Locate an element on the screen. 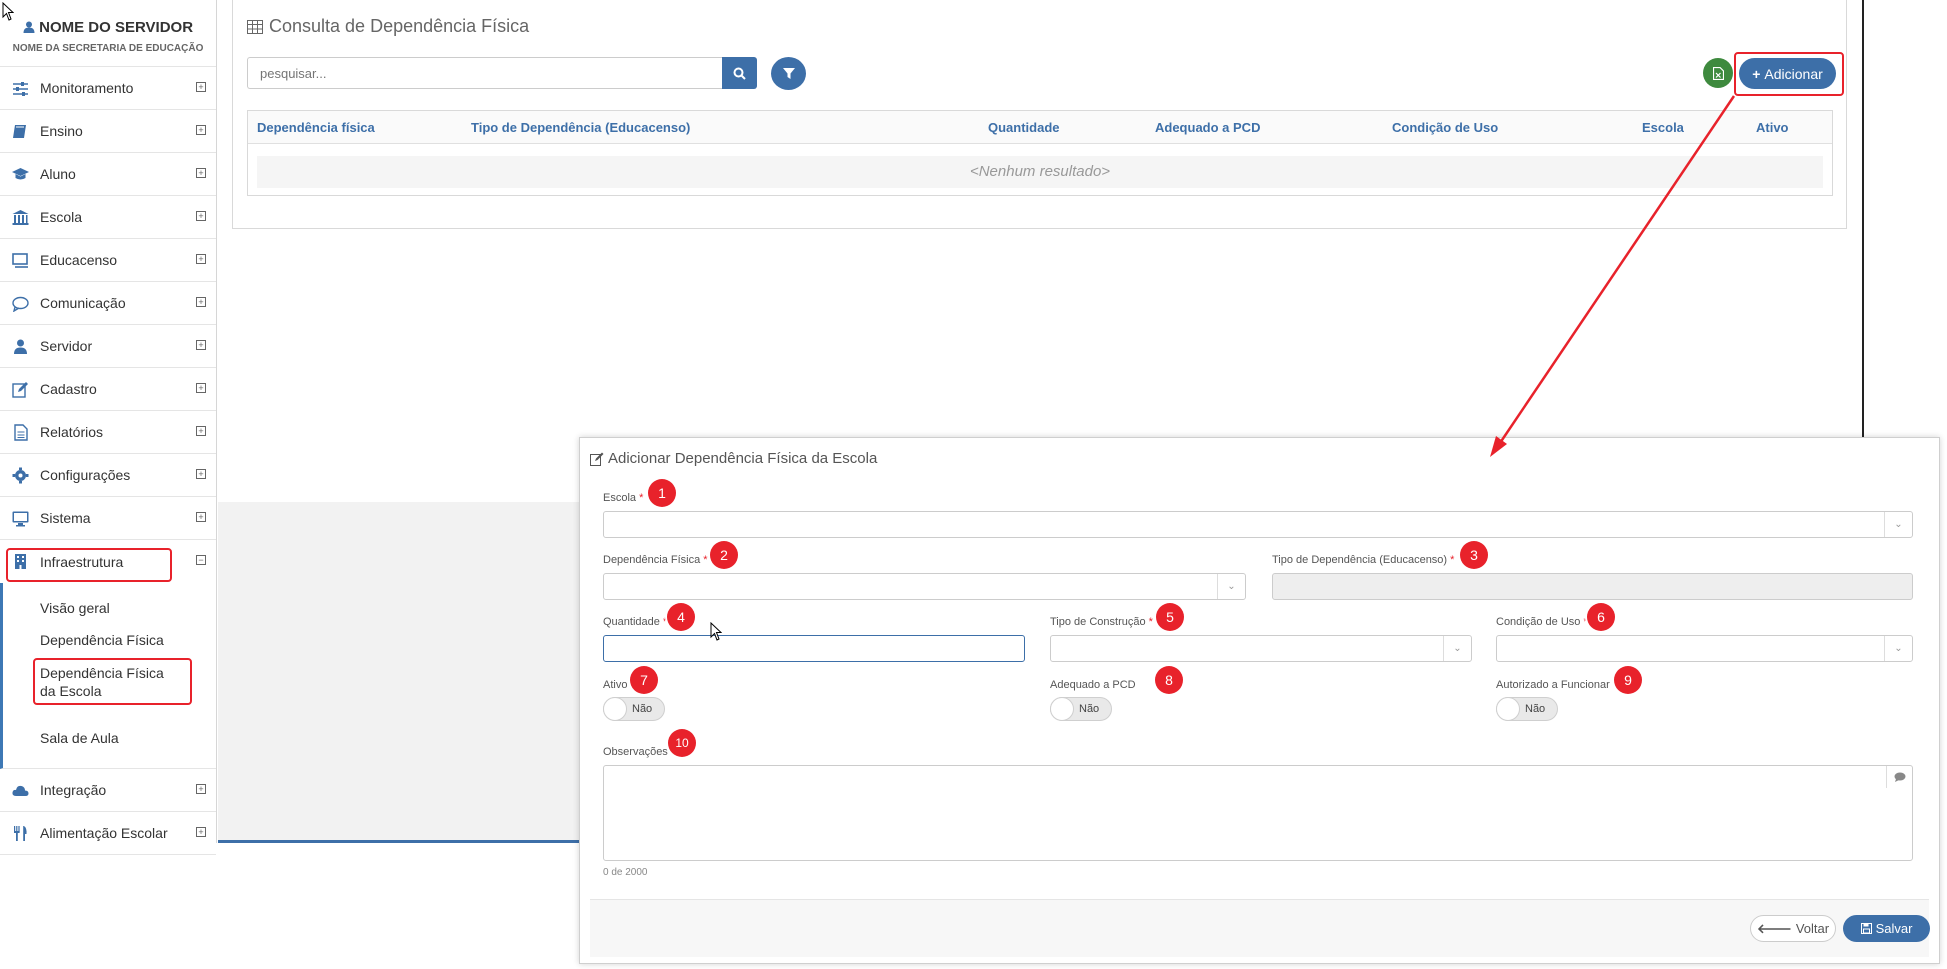 The height and width of the screenshot is (969, 1947). toggle-state: Não is located at coordinates (1089, 709).